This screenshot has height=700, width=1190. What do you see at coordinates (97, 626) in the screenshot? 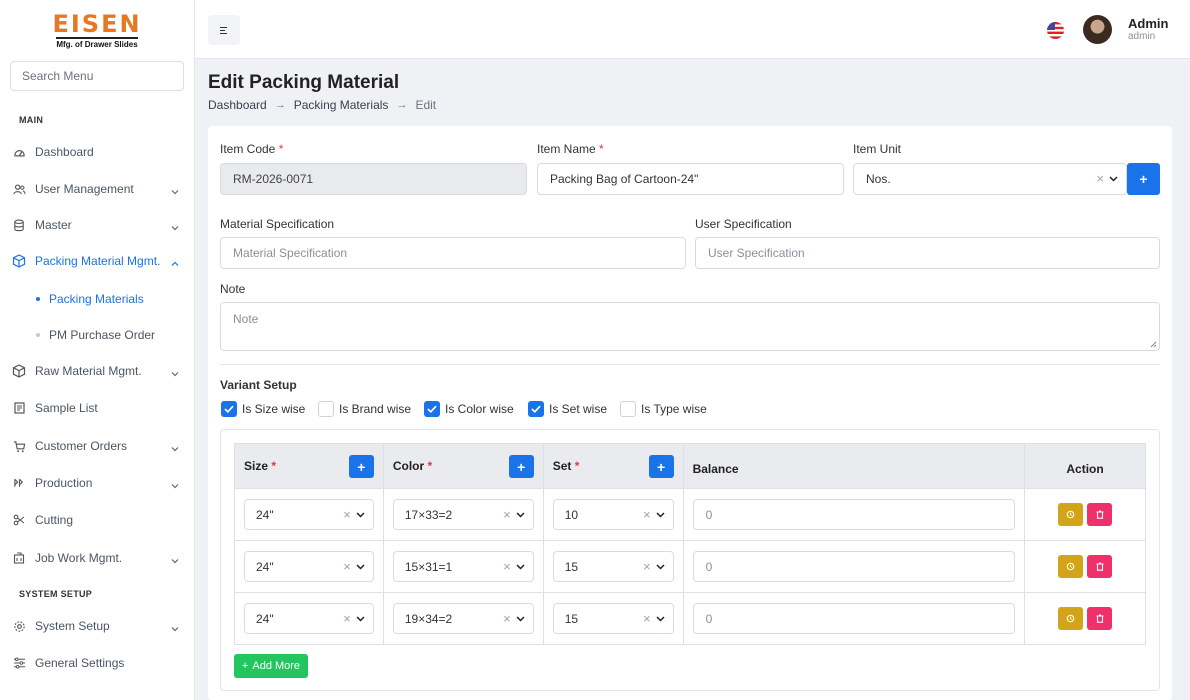
I see `sidebar-item-system-setup: System Setup` at bounding box center [97, 626].